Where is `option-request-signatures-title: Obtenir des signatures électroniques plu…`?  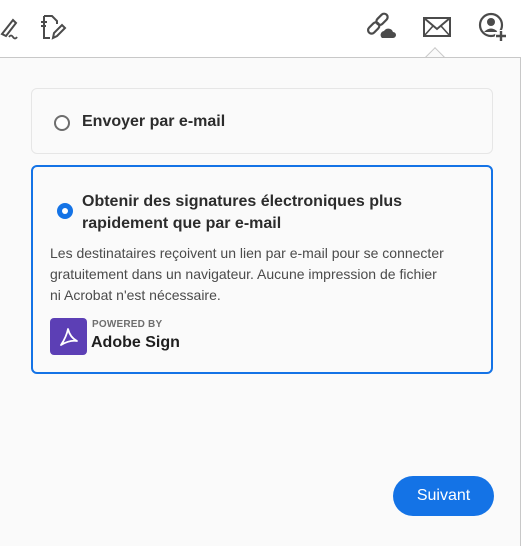 option-request-signatures-title: Obtenir des signatures électroniques plu… is located at coordinates (262, 213).